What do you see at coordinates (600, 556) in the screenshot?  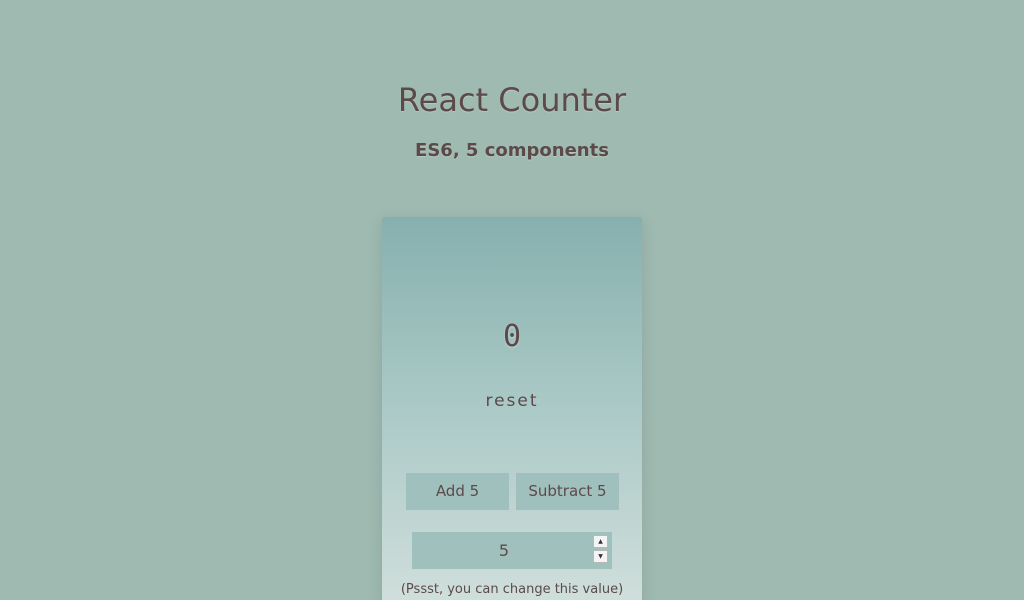 I see `spin-down-icon: ▼` at bounding box center [600, 556].